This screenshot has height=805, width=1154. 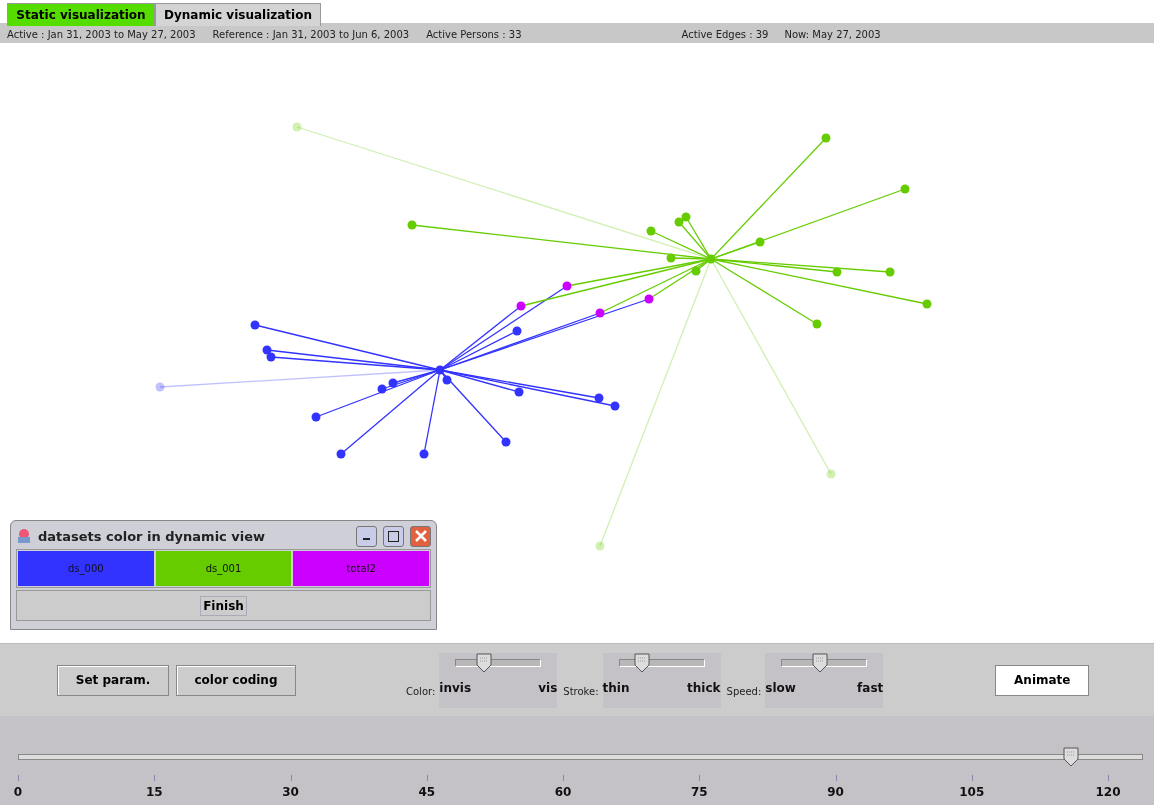 What do you see at coordinates (154, 792) in the screenshot?
I see `tick-label: 15` at bounding box center [154, 792].